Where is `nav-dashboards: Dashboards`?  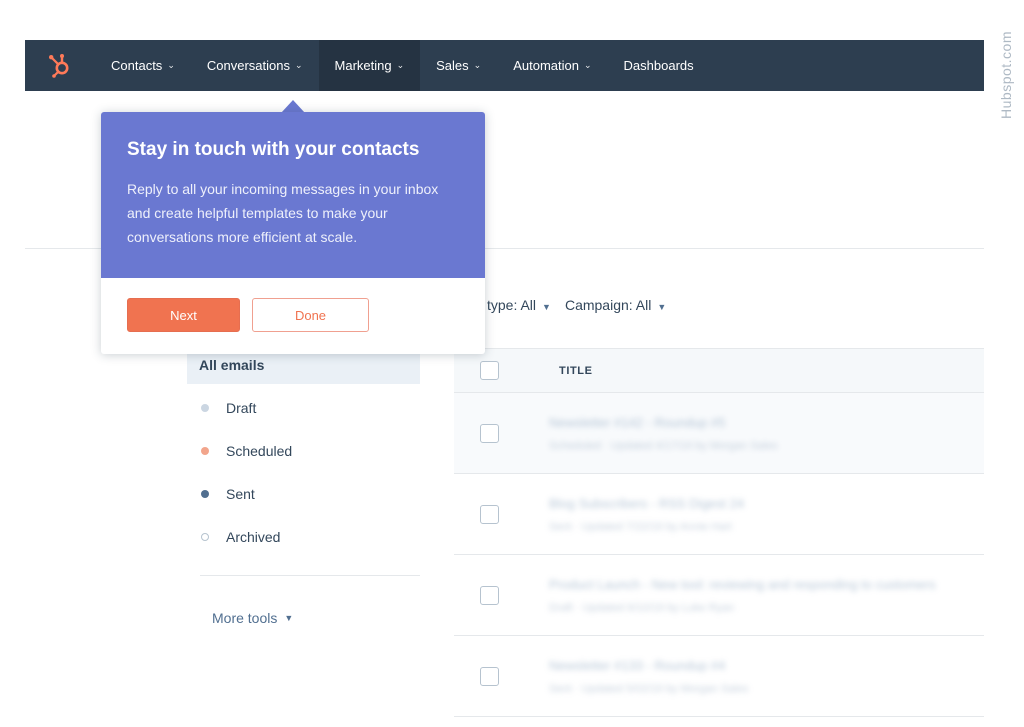
nav-dashboards: Dashboards is located at coordinates (659, 65).